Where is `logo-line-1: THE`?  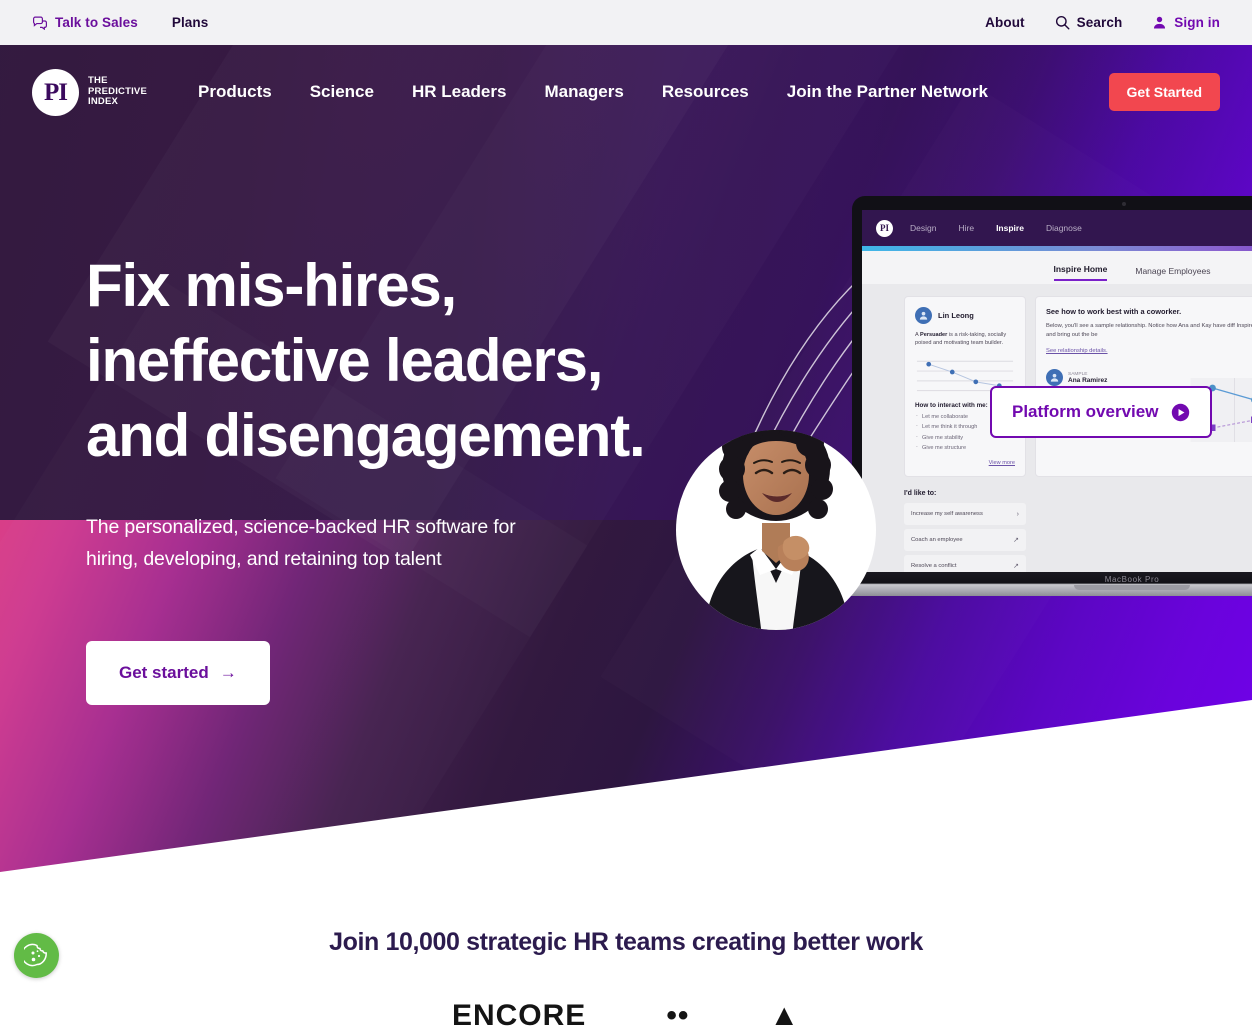 logo-line-1: THE is located at coordinates (98, 80).